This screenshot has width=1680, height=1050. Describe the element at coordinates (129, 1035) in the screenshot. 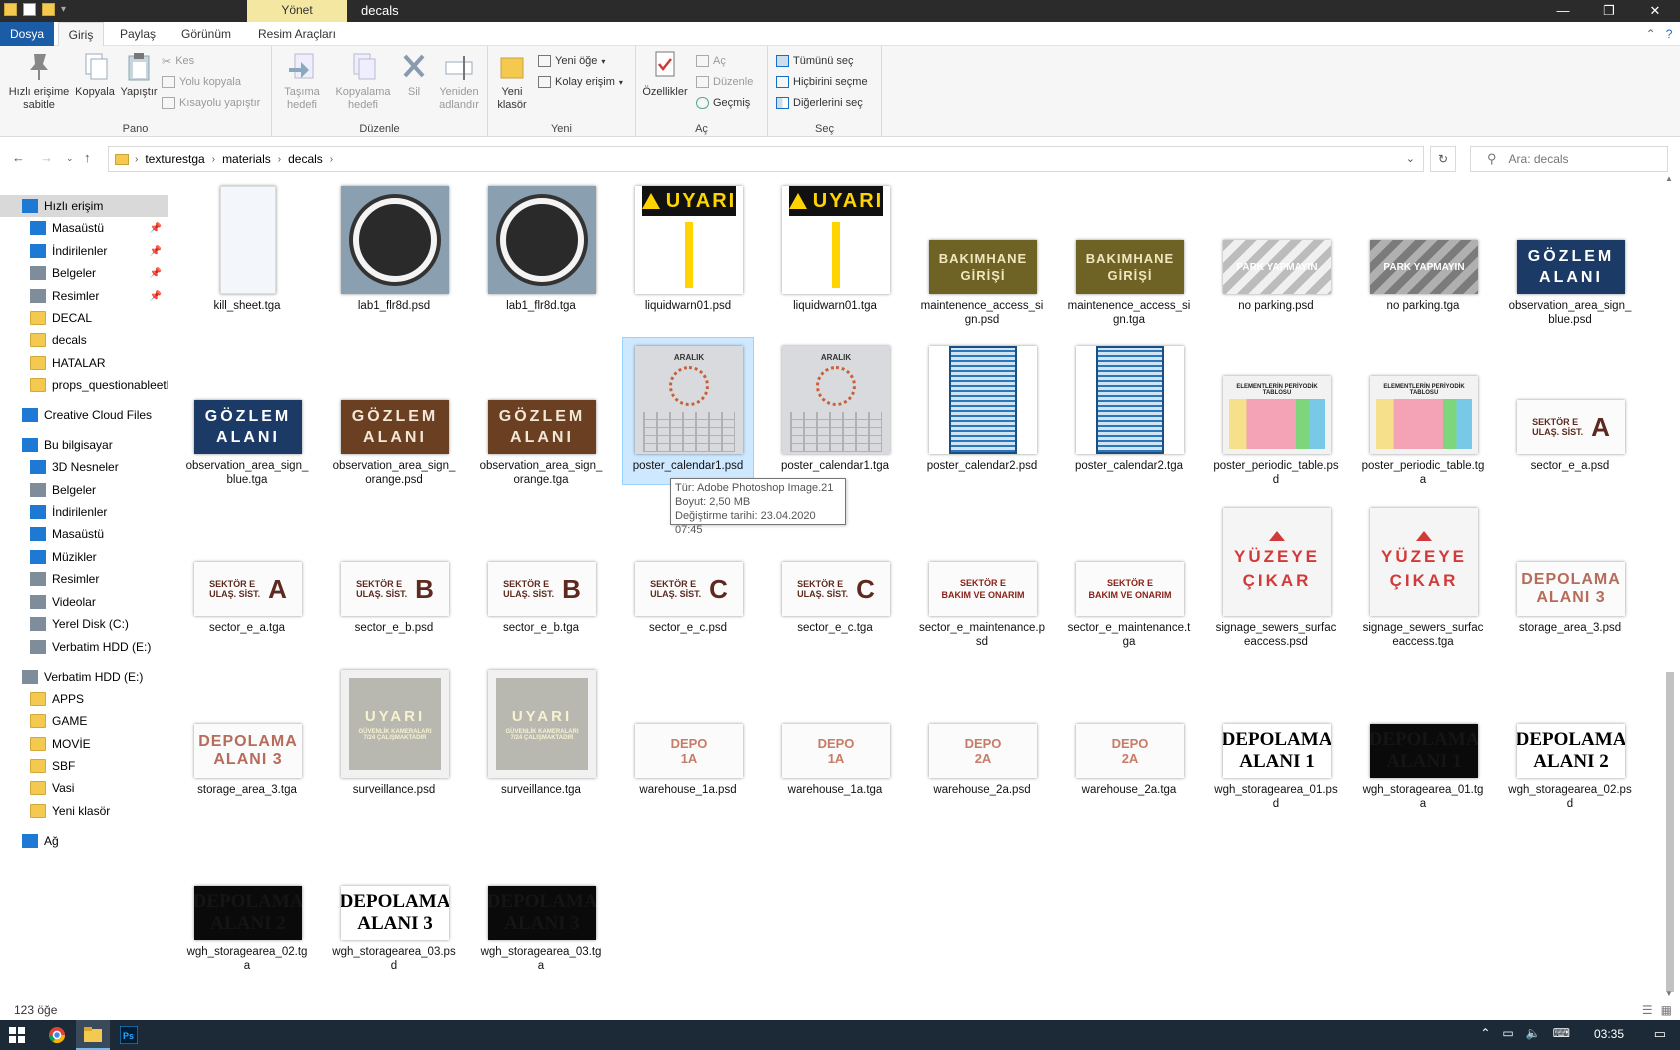

I see `photoshop-button: Ps` at that location.